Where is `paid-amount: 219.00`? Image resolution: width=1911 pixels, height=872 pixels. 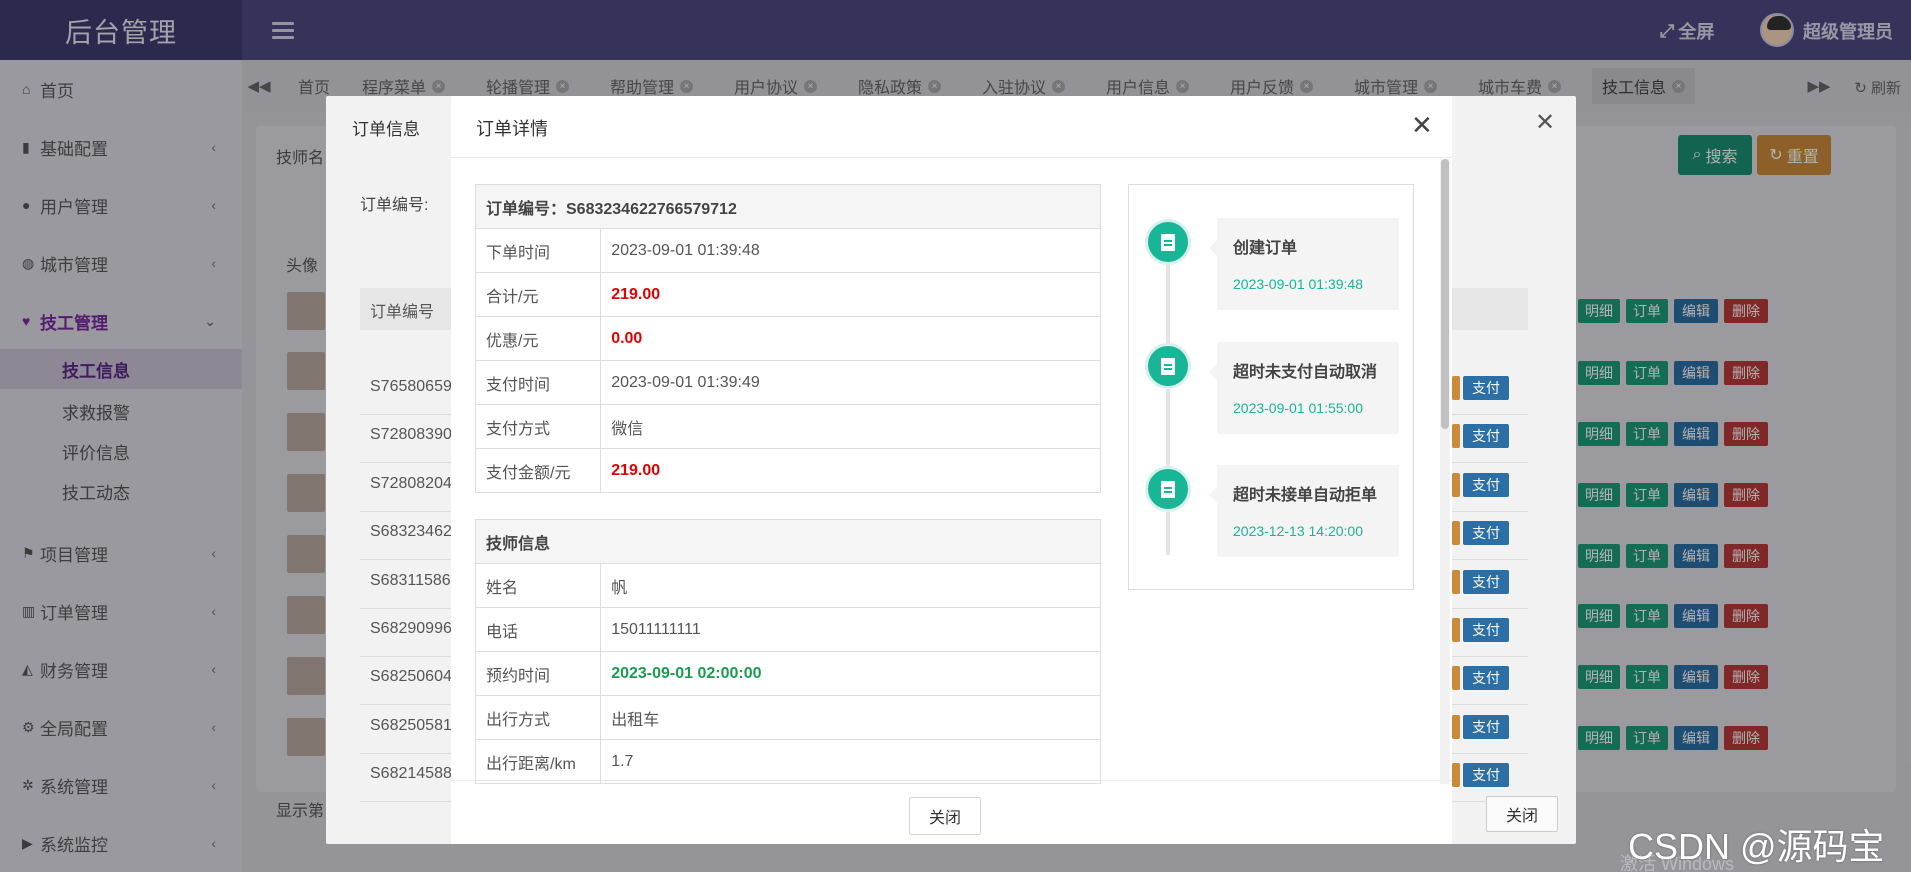
paid-amount: 219.00 is located at coordinates (850, 470).